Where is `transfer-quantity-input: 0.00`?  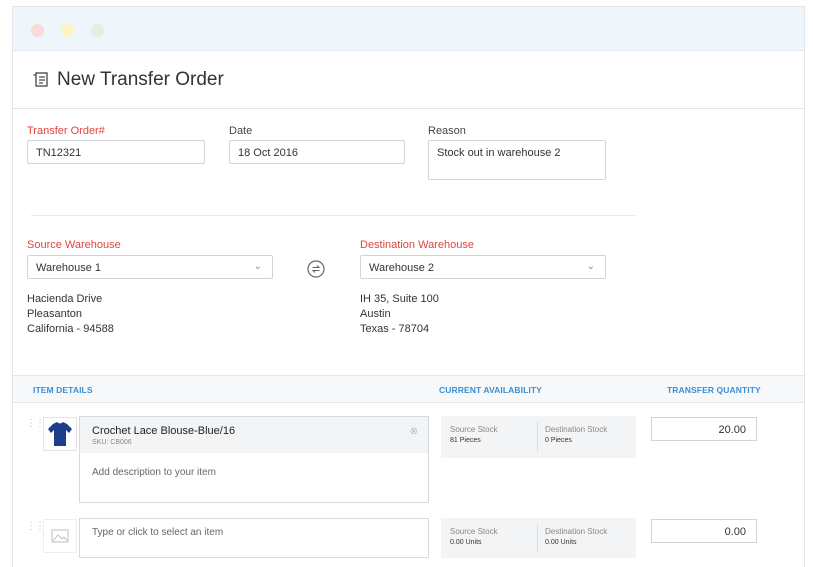
transfer-quantity-input: 0.00 is located at coordinates (704, 531).